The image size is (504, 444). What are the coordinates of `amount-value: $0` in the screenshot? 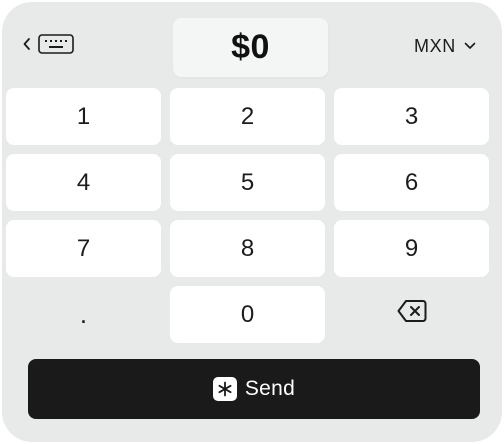 It's located at (250, 47).